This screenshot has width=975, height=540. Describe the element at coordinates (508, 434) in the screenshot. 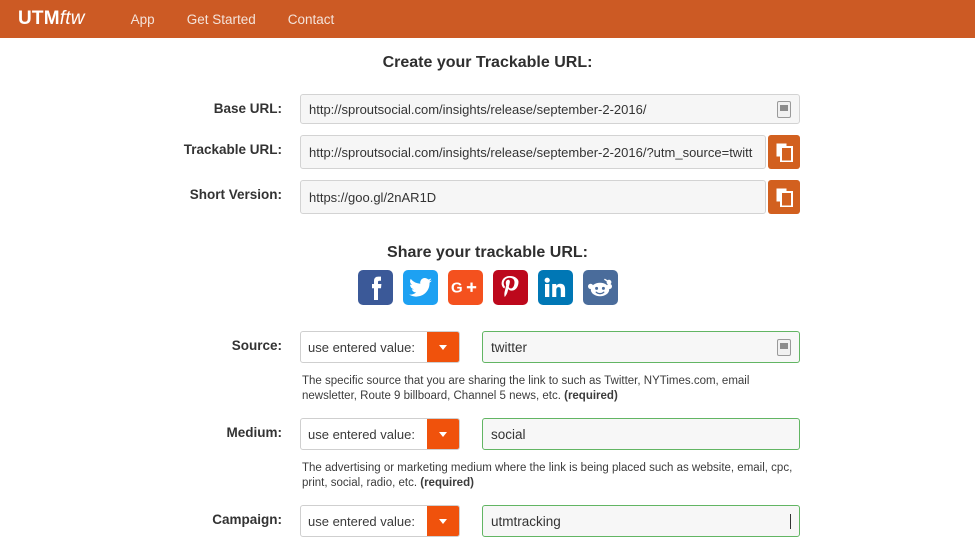

I see `medium-value: social` at that location.